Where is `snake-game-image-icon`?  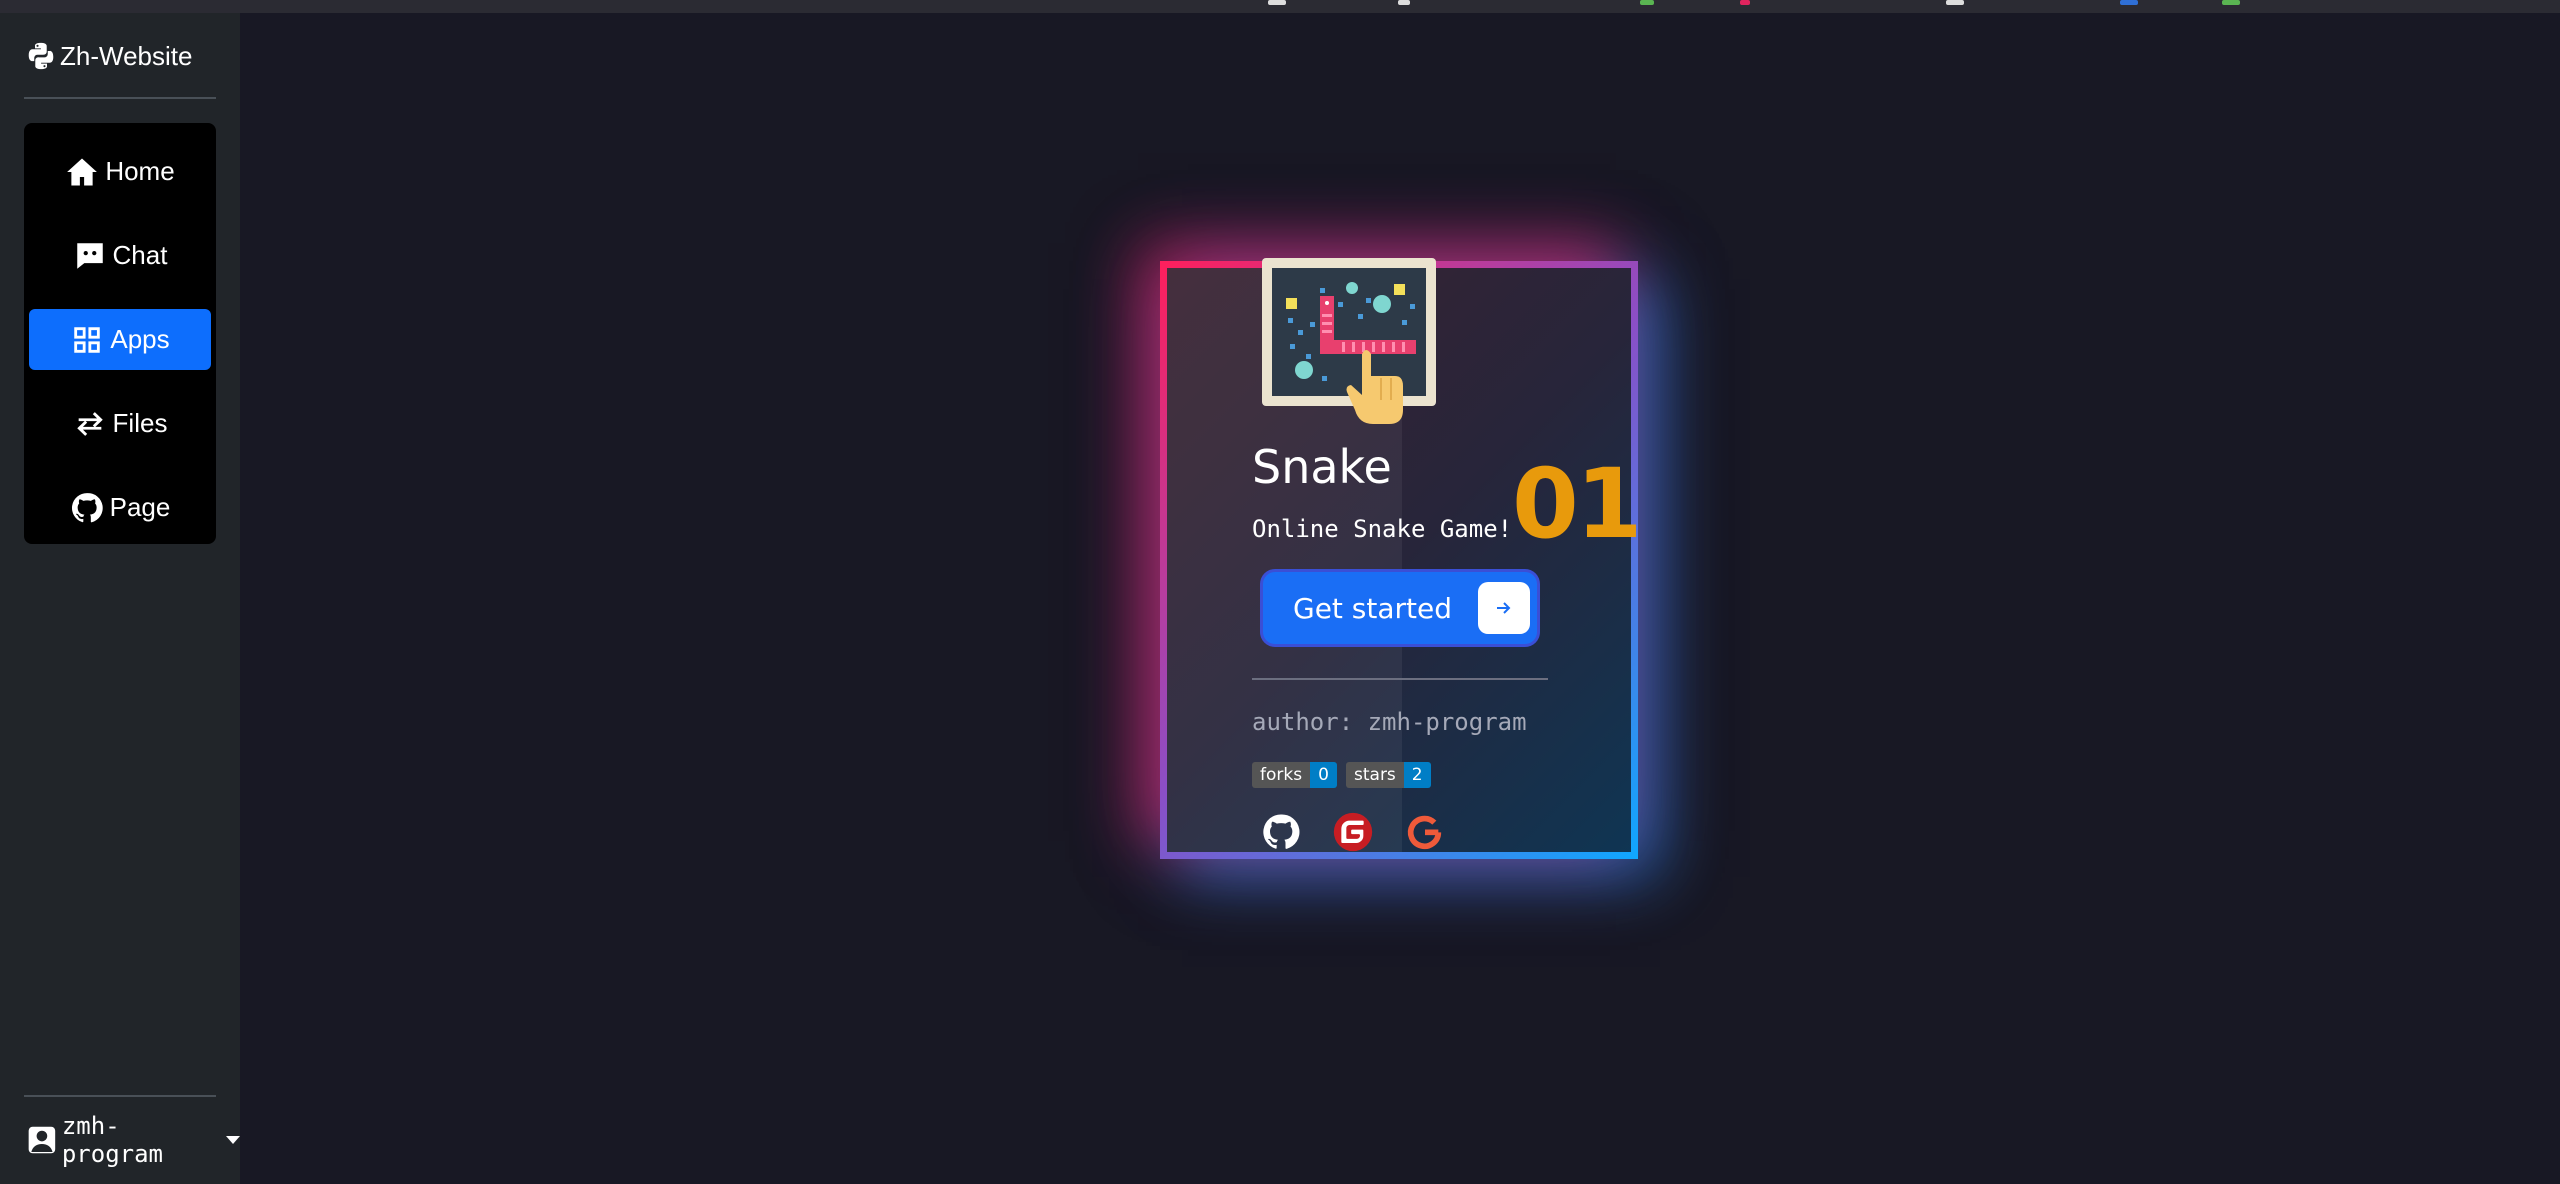 snake-game-image-icon is located at coordinates (1349, 341).